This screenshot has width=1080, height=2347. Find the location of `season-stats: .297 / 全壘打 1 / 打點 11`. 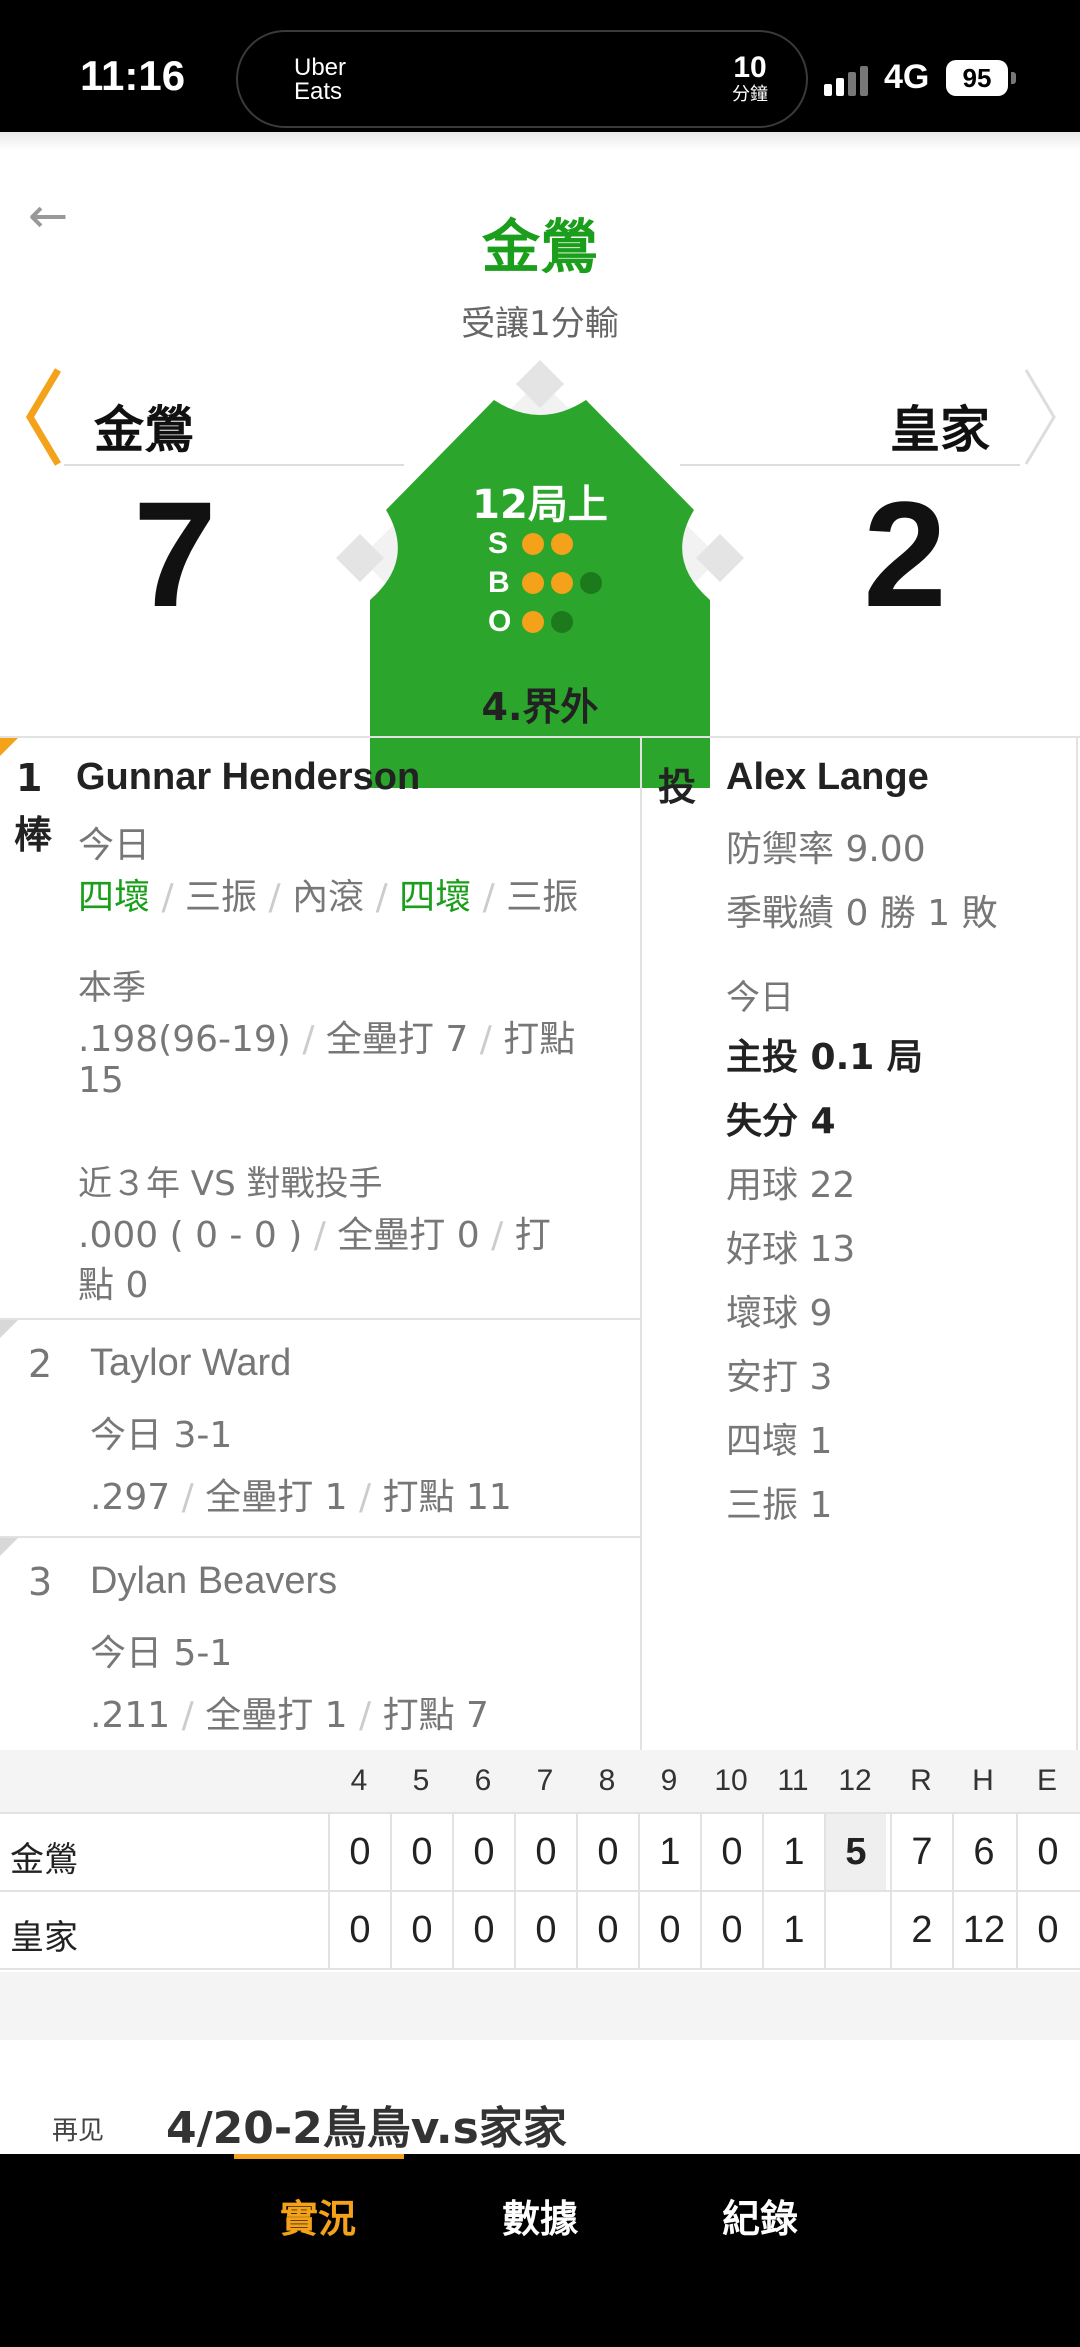

season-stats: .297 / 全壘打 1 / 打點 11 is located at coordinates (301, 1497).